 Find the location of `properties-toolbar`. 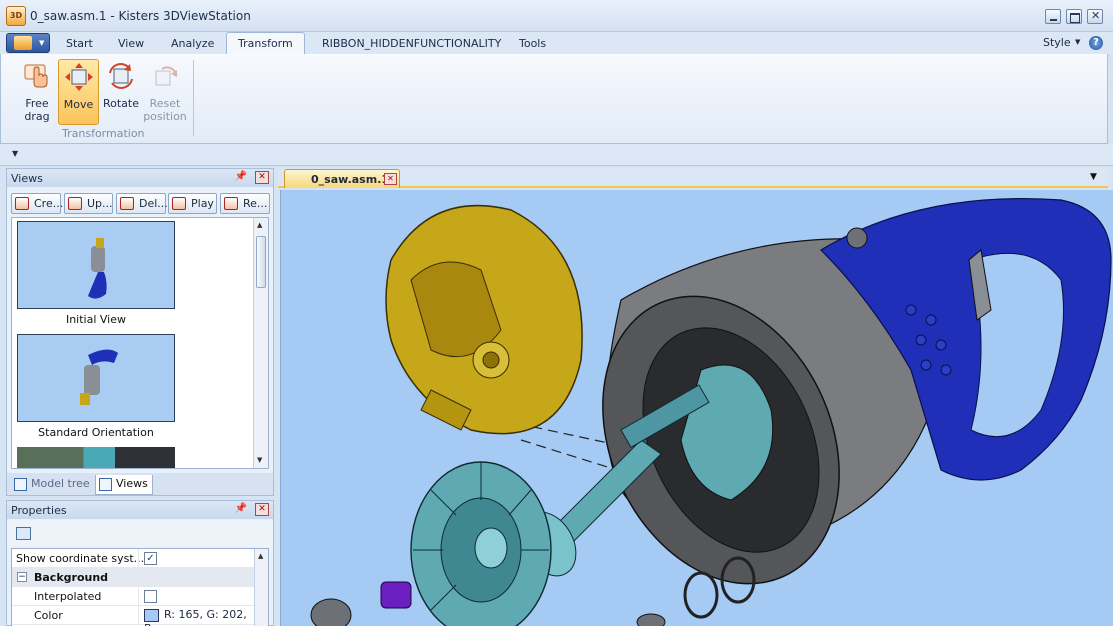

properties-toolbar is located at coordinates (140, 534).